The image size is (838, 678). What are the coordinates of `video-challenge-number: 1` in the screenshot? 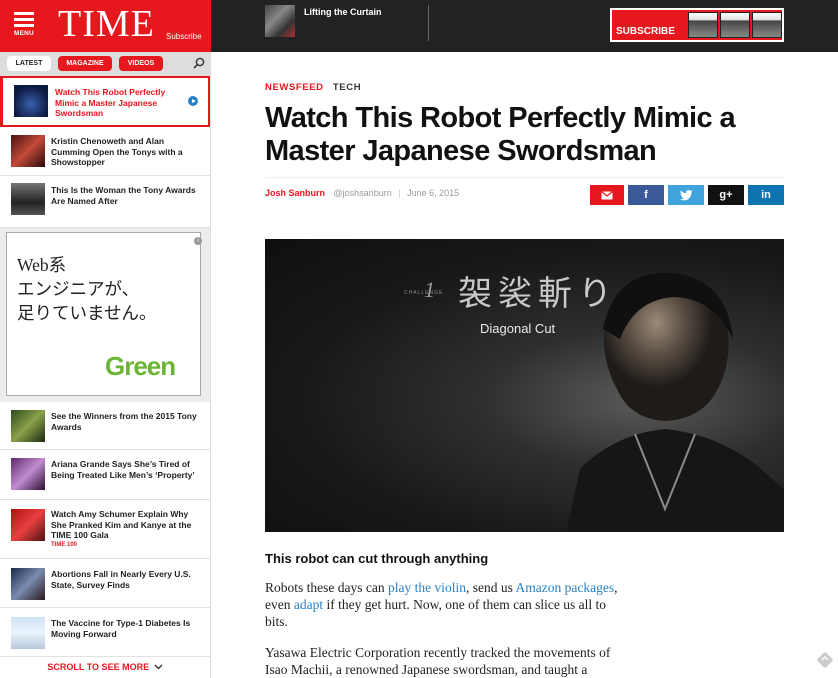 It's located at (429, 289).